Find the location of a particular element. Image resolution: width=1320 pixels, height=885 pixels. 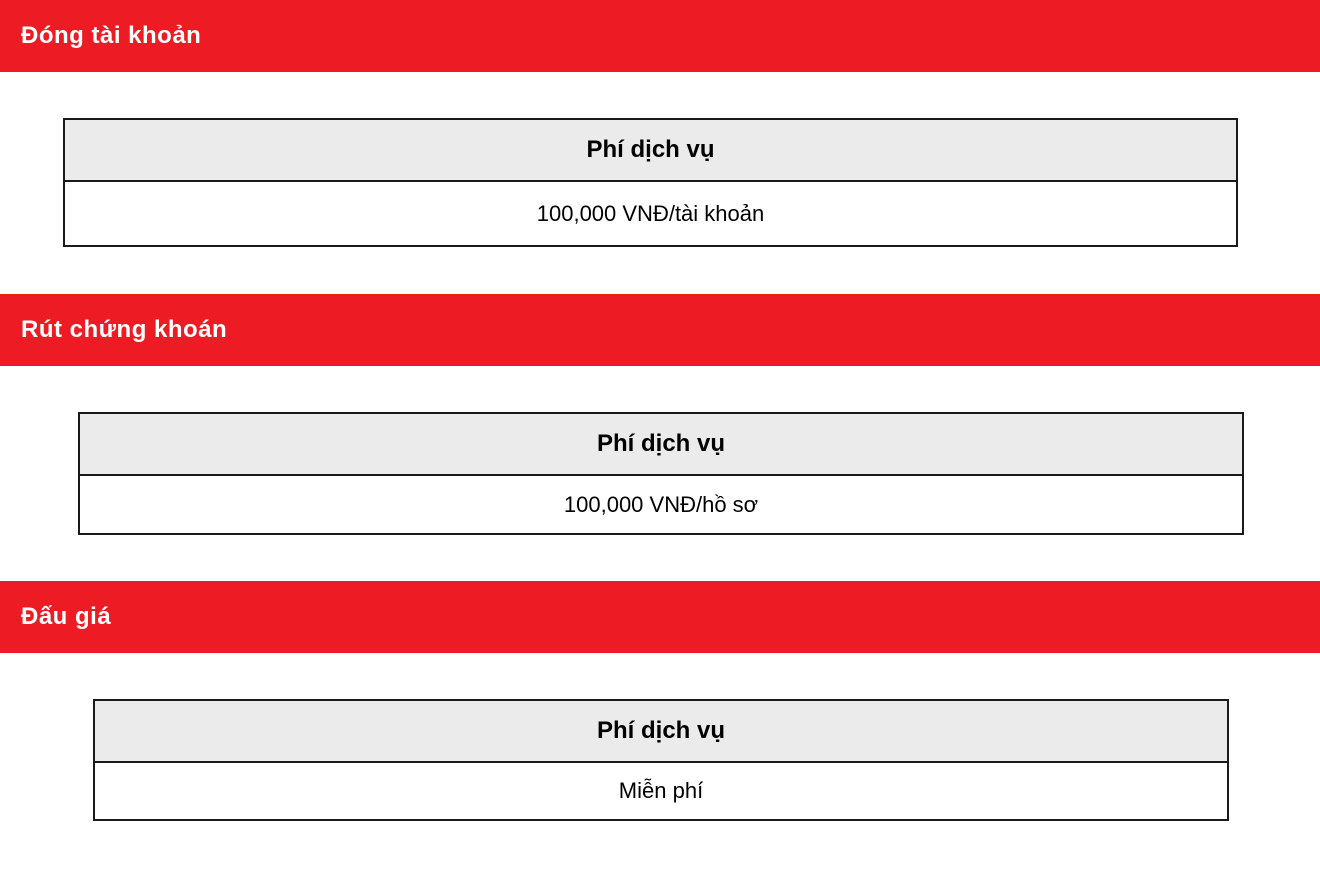

fee-table-row: 100,000 VNĐ/hồ sơ is located at coordinates (661, 504).